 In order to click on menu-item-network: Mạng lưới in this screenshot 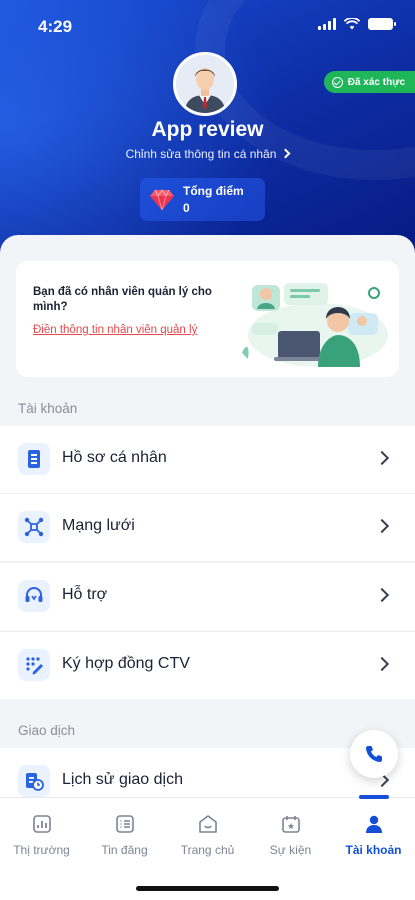, I will do `click(207, 527)`.